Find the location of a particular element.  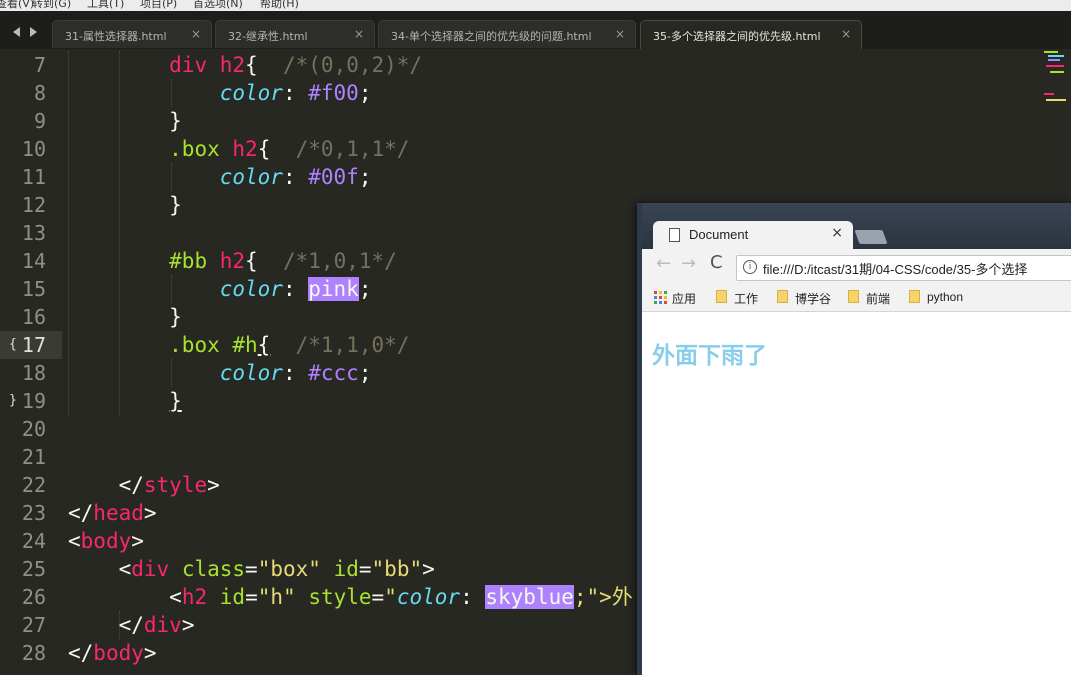

colon: : is located at coordinates (466, 597).